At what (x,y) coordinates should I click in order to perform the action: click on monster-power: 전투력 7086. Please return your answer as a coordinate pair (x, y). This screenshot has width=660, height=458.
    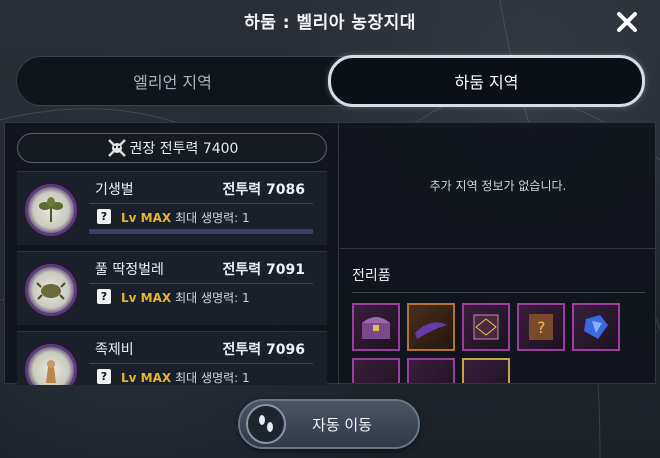
    Looking at the image, I should click on (263, 190).